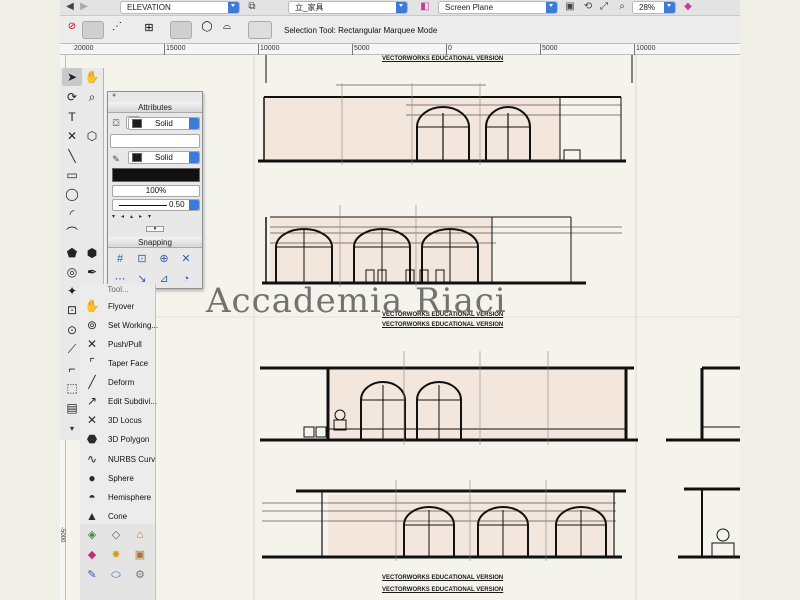  What do you see at coordinates (155, 141) in the screenshot?
I see `fill-preview` at bounding box center [155, 141].